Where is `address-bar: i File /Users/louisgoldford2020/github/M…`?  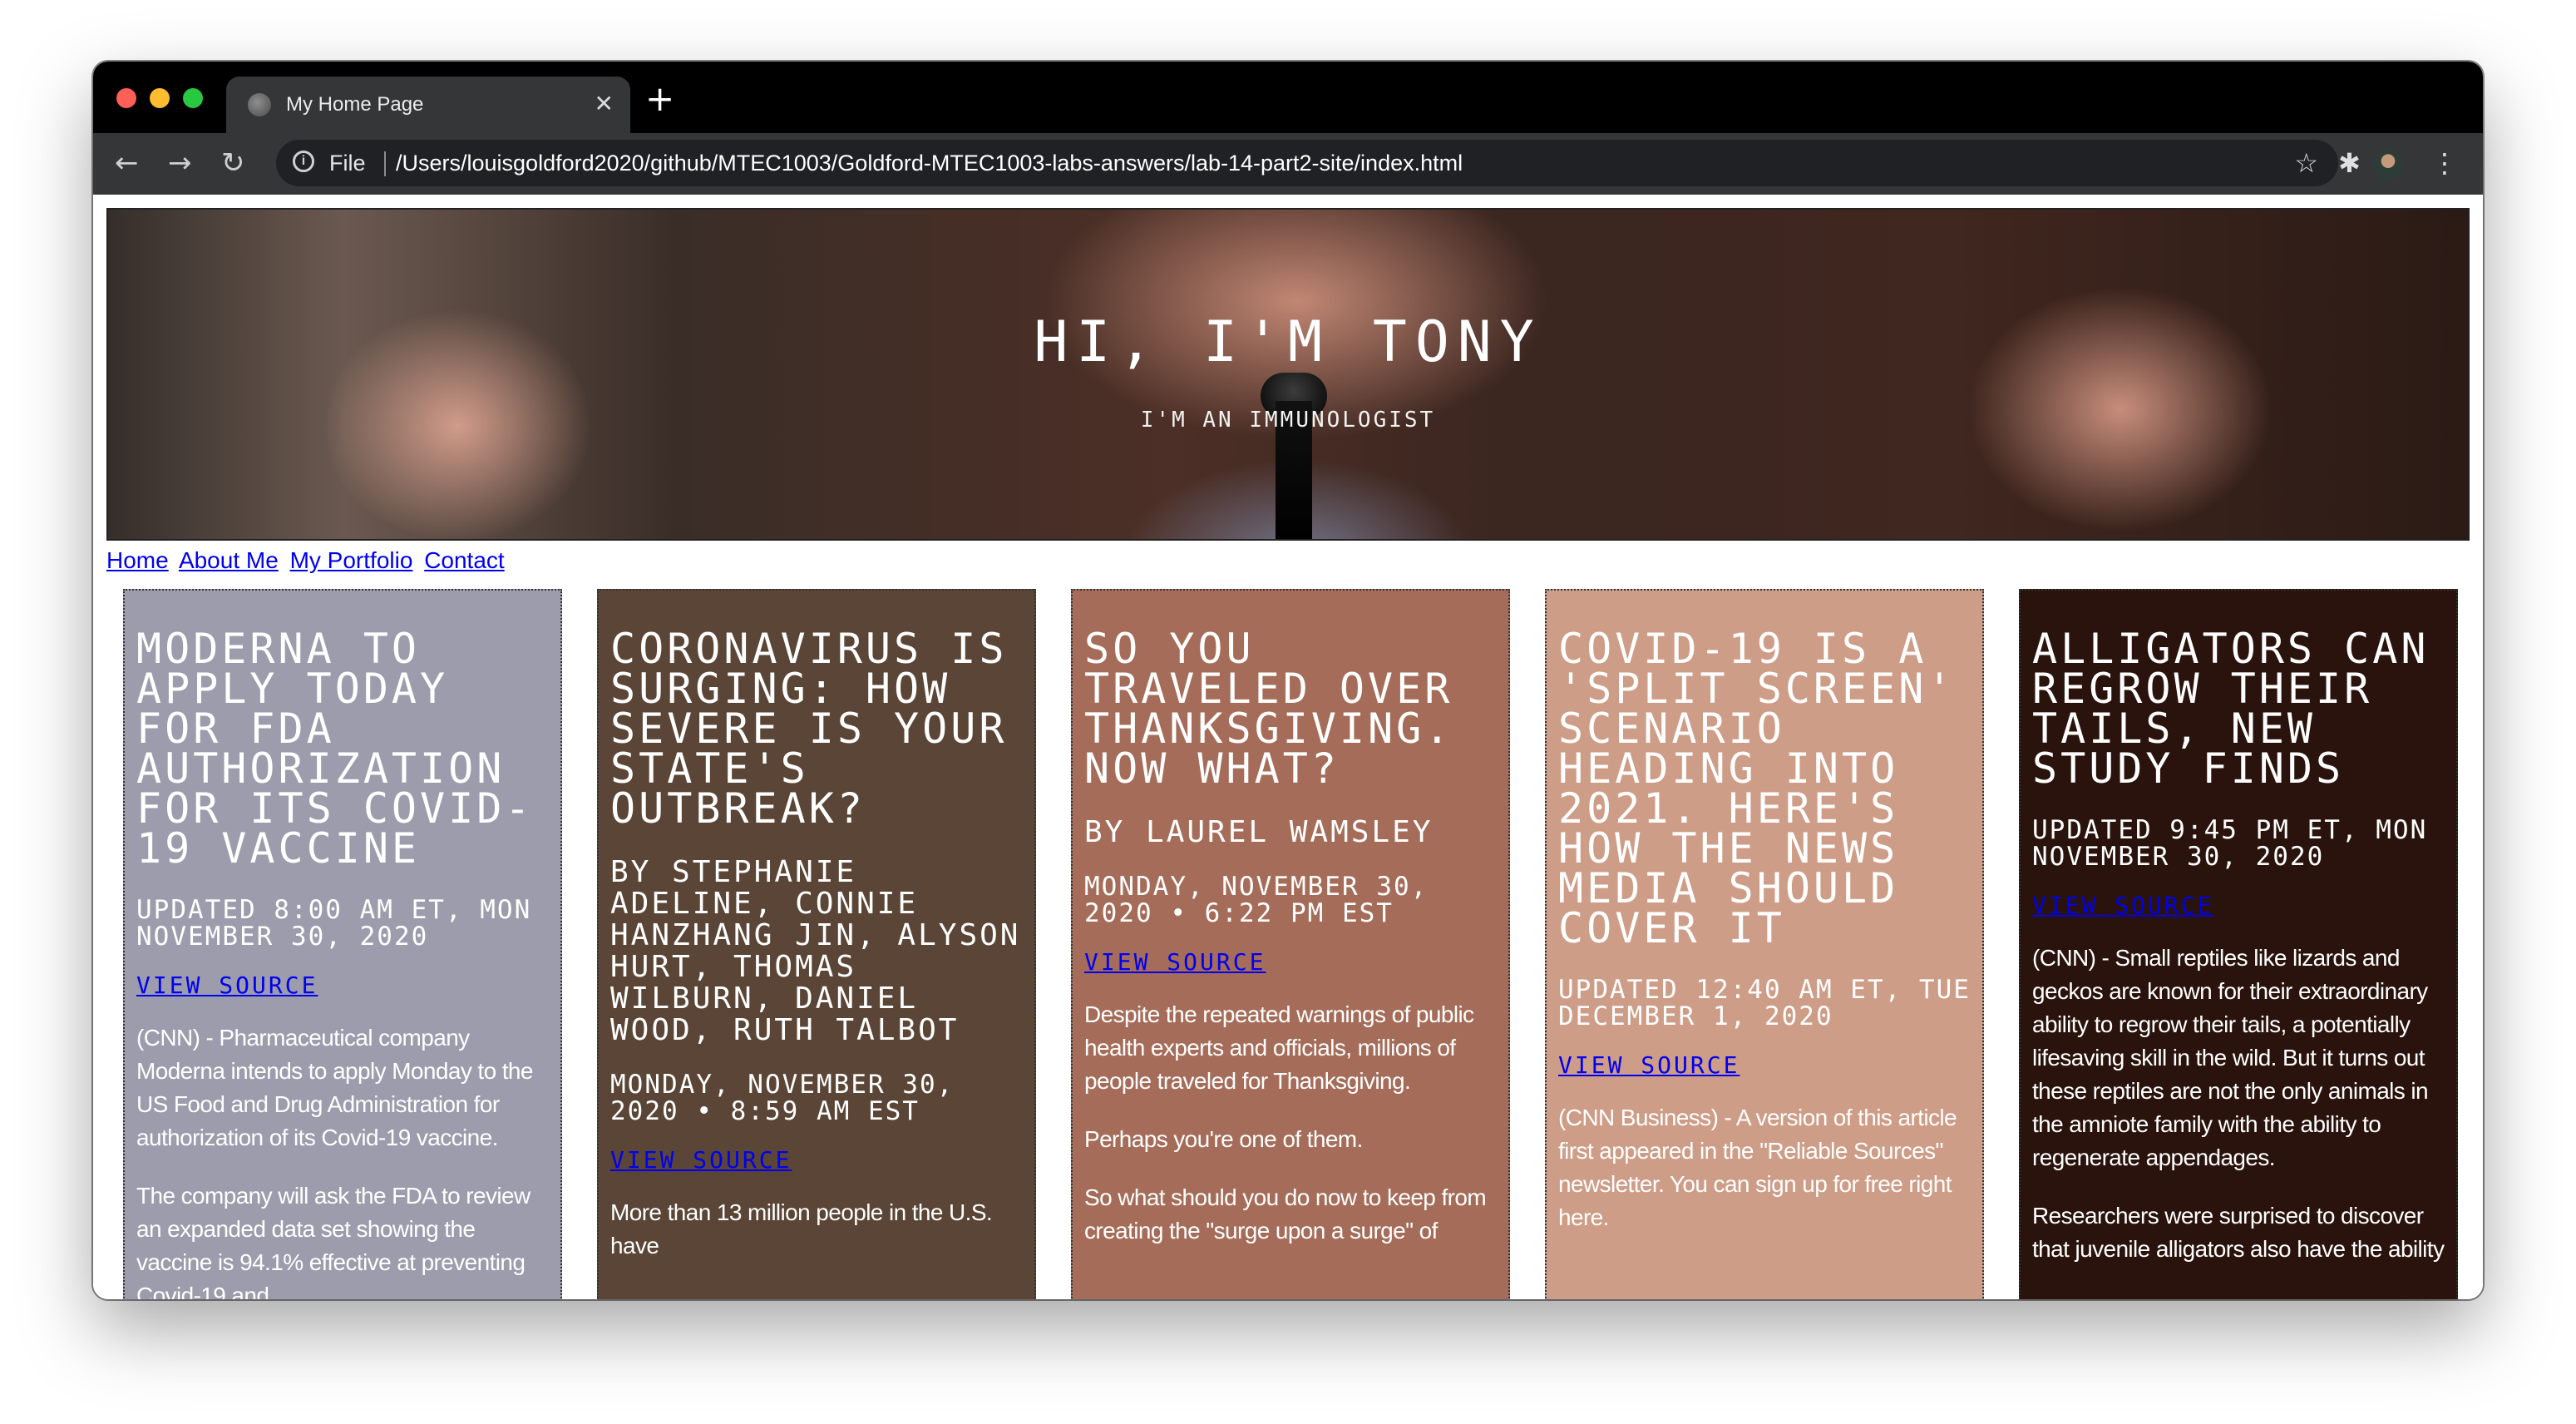
address-bar: i File /Users/louisgoldford2020/github/M… is located at coordinates (1307, 163).